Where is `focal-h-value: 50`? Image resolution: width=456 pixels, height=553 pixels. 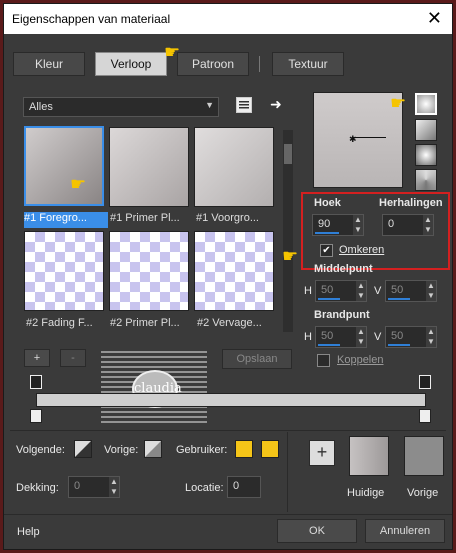
focal-h-value: 50 is located at coordinates (327, 336).